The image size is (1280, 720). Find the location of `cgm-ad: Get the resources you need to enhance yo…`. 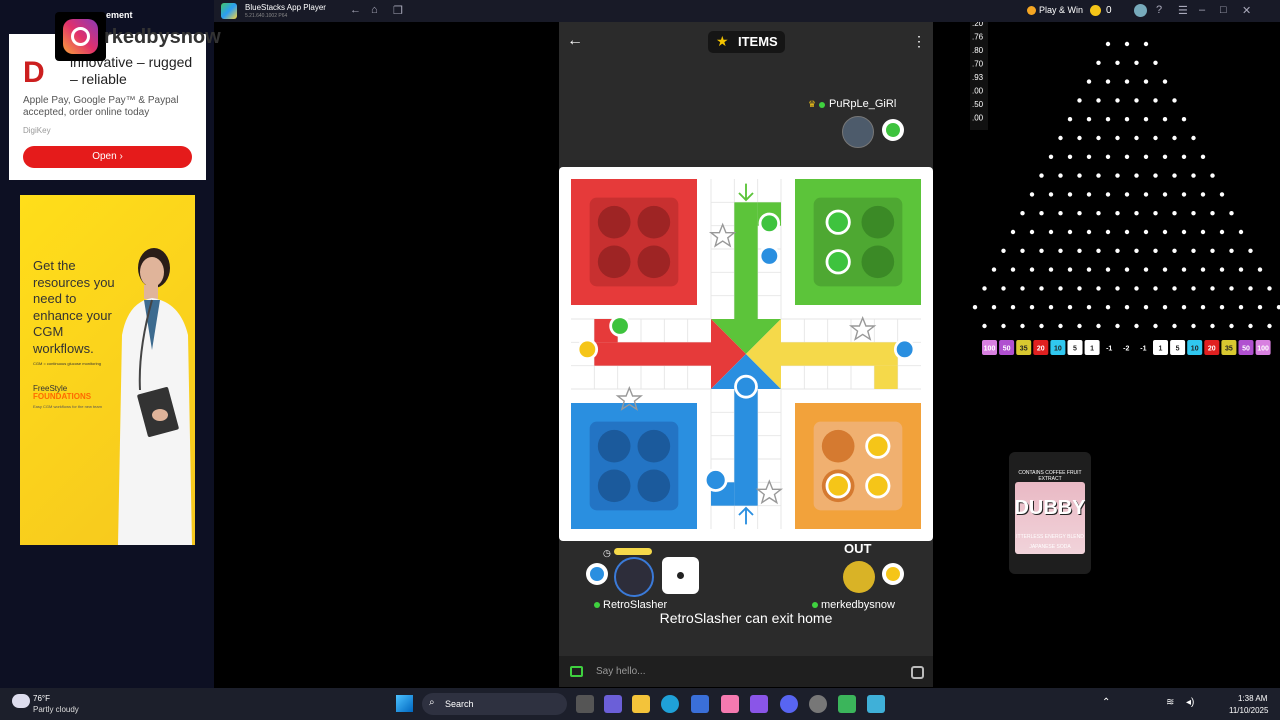

cgm-ad: Get the resources you need to enhance yo… is located at coordinates (107, 370).